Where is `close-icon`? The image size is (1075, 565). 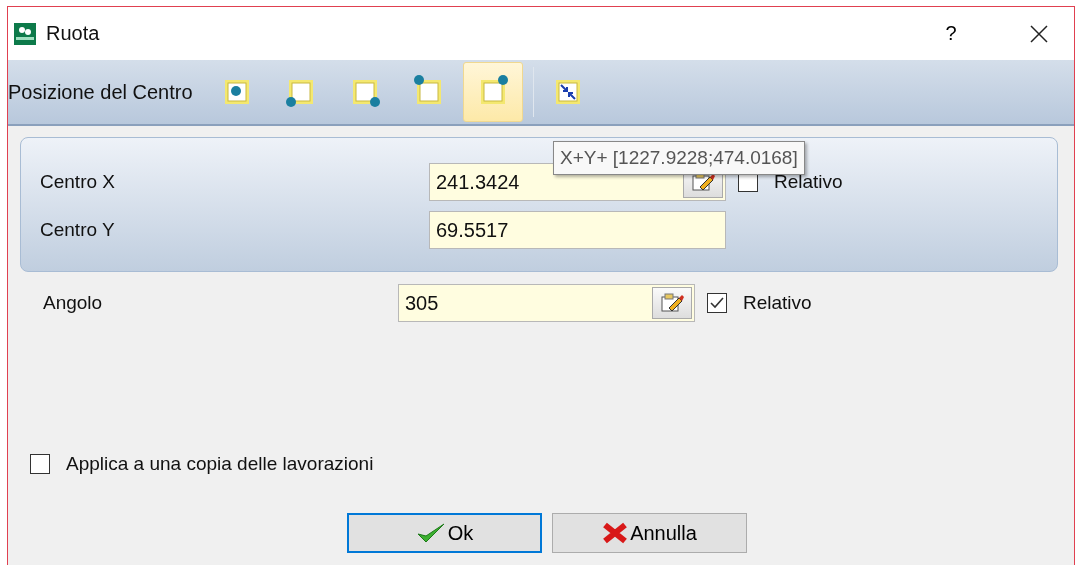 close-icon is located at coordinates (1039, 33).